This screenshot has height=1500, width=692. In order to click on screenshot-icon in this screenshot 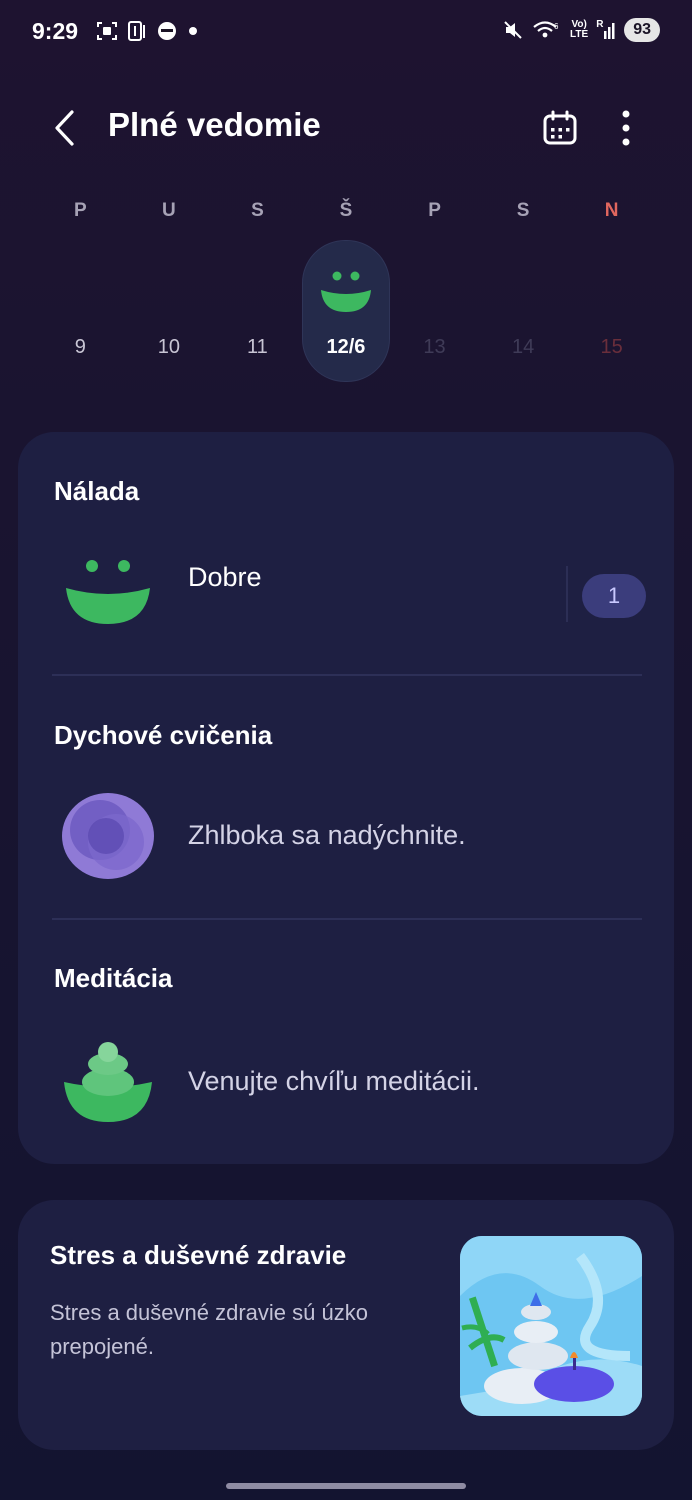, I will do `click(107, 31)`.